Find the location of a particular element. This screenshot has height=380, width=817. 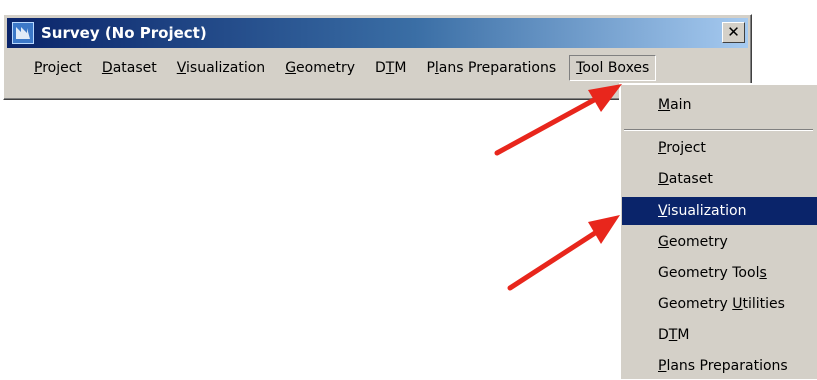

menu-tool-boxes: Tool Boxes is located at coordinates (613, 68).